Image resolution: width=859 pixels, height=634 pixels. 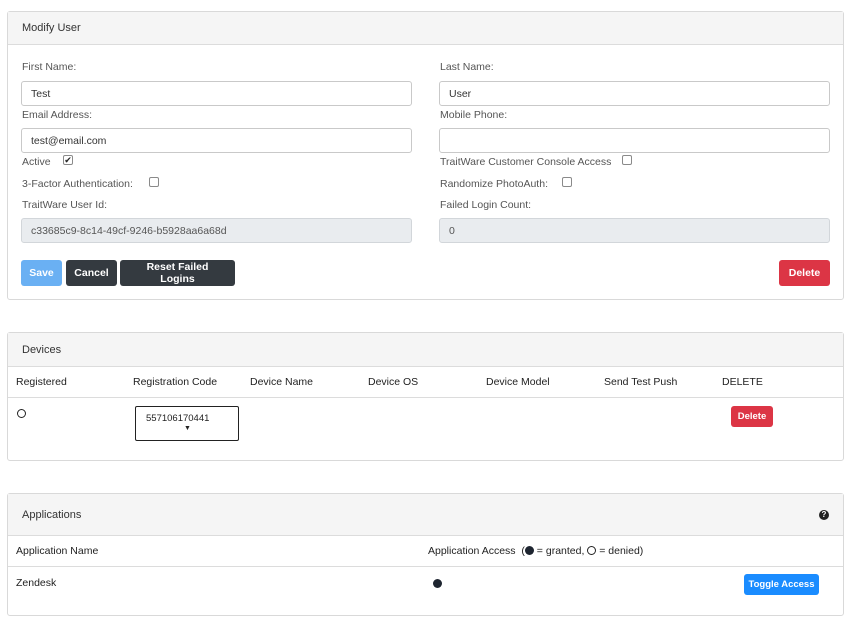 I want to click on registration-code-select: 557106170441 ▼, so click(x=187, y=423).